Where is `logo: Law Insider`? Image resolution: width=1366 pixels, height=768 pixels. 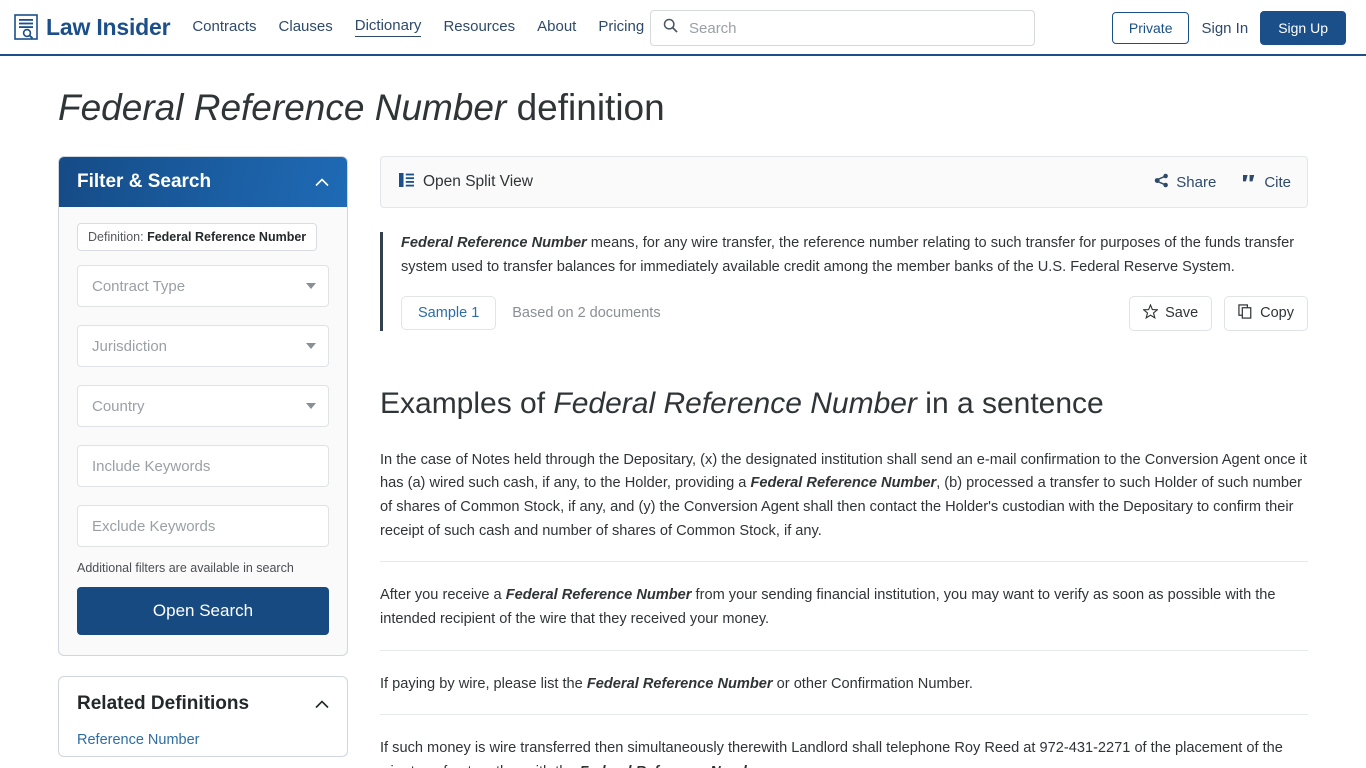
logo: Law Insider is located at coordinates (92, 27).